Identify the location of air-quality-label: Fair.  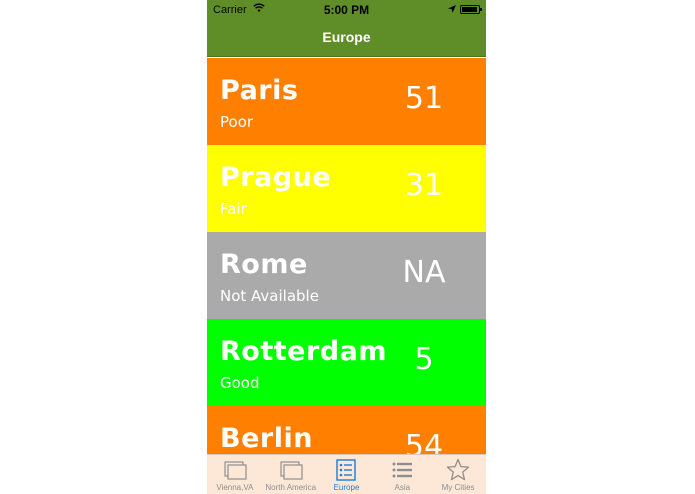
(233, 209).